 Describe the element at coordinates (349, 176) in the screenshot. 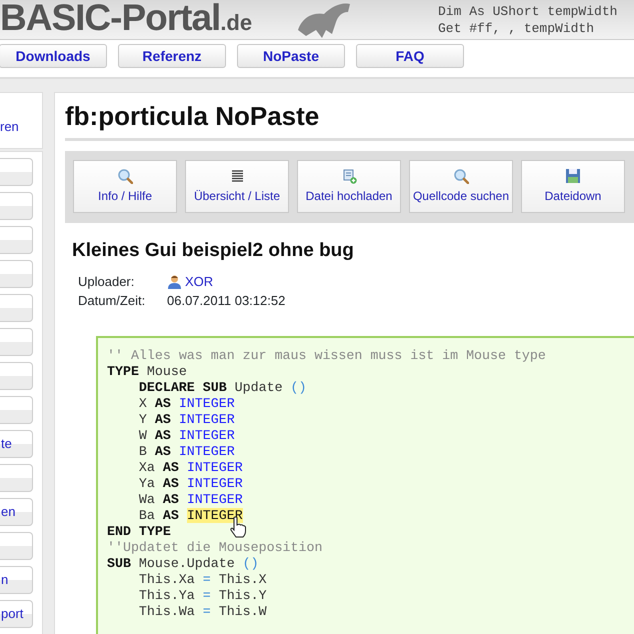

I see `document-add-icon` at that location.